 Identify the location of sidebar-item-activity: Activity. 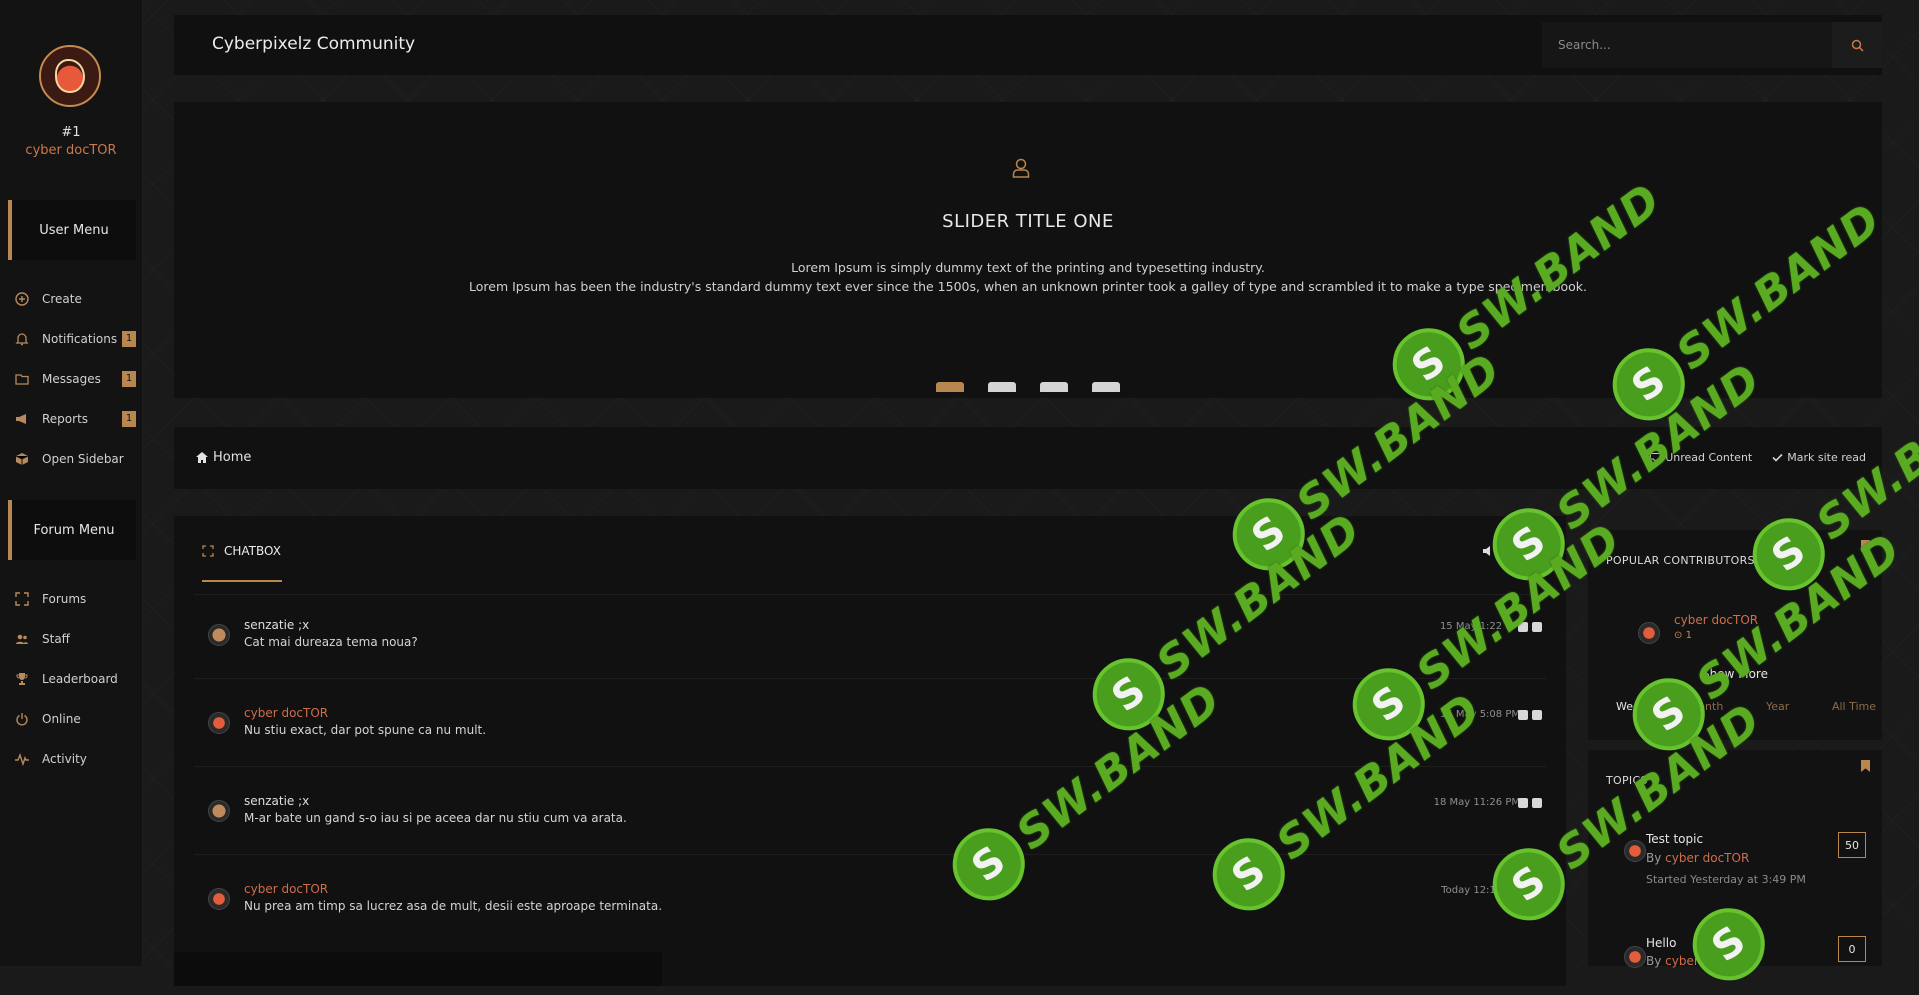
(75, 759).